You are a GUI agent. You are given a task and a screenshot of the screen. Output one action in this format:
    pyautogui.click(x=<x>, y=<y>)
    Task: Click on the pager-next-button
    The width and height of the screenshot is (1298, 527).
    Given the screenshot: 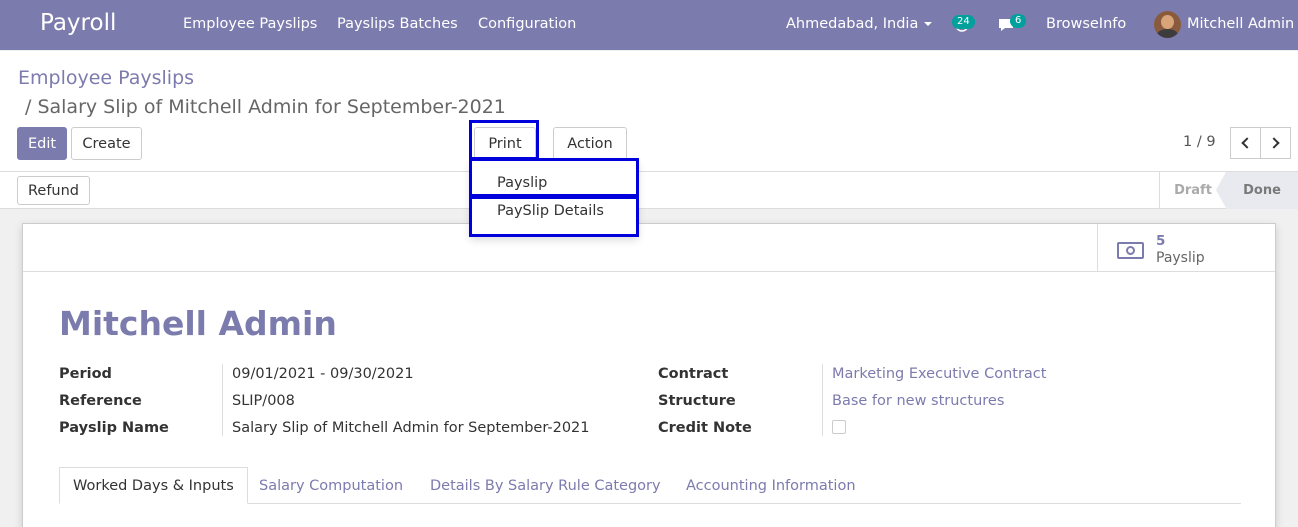 What is the action you would take?
    pyautogui.click(x=1275, y=143)
    